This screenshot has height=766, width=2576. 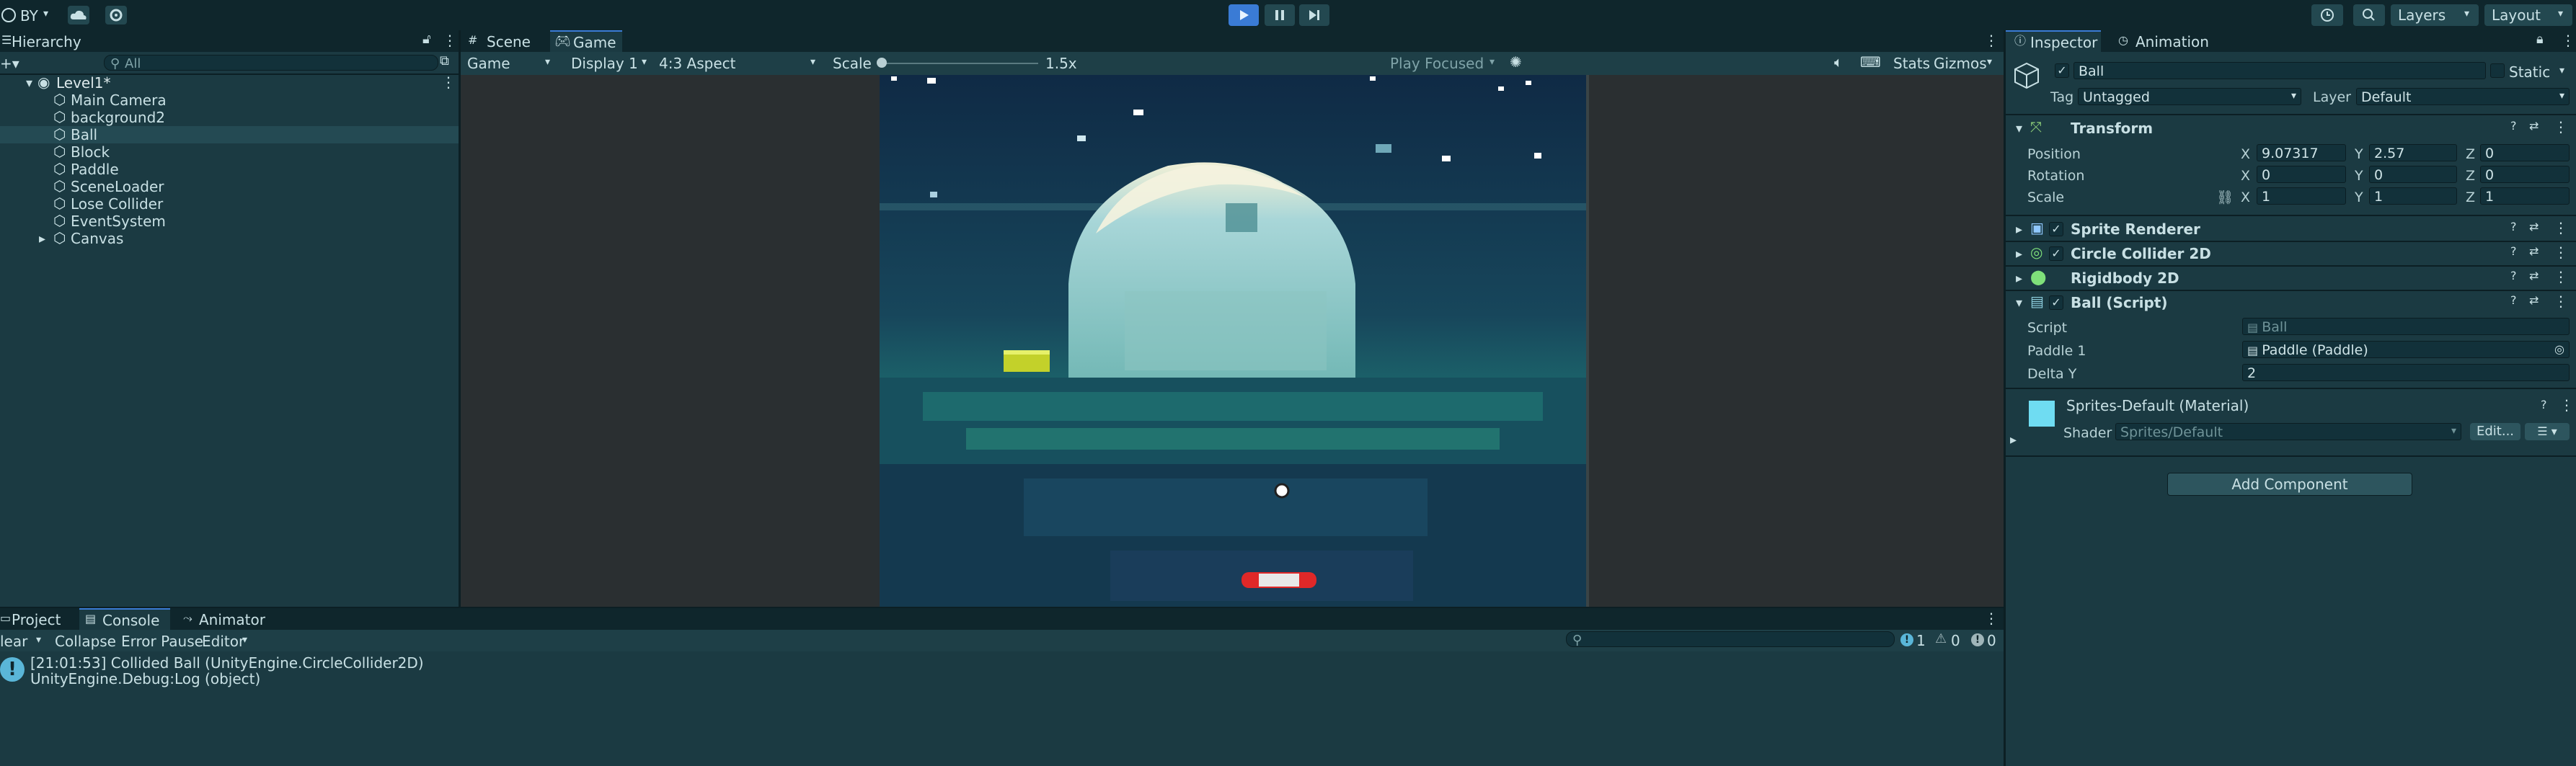 What do you see at coordinates (2566, 405) in the screenshot?
I see `material-menu-icon: ⋮` at bounding box center [2566, 405].